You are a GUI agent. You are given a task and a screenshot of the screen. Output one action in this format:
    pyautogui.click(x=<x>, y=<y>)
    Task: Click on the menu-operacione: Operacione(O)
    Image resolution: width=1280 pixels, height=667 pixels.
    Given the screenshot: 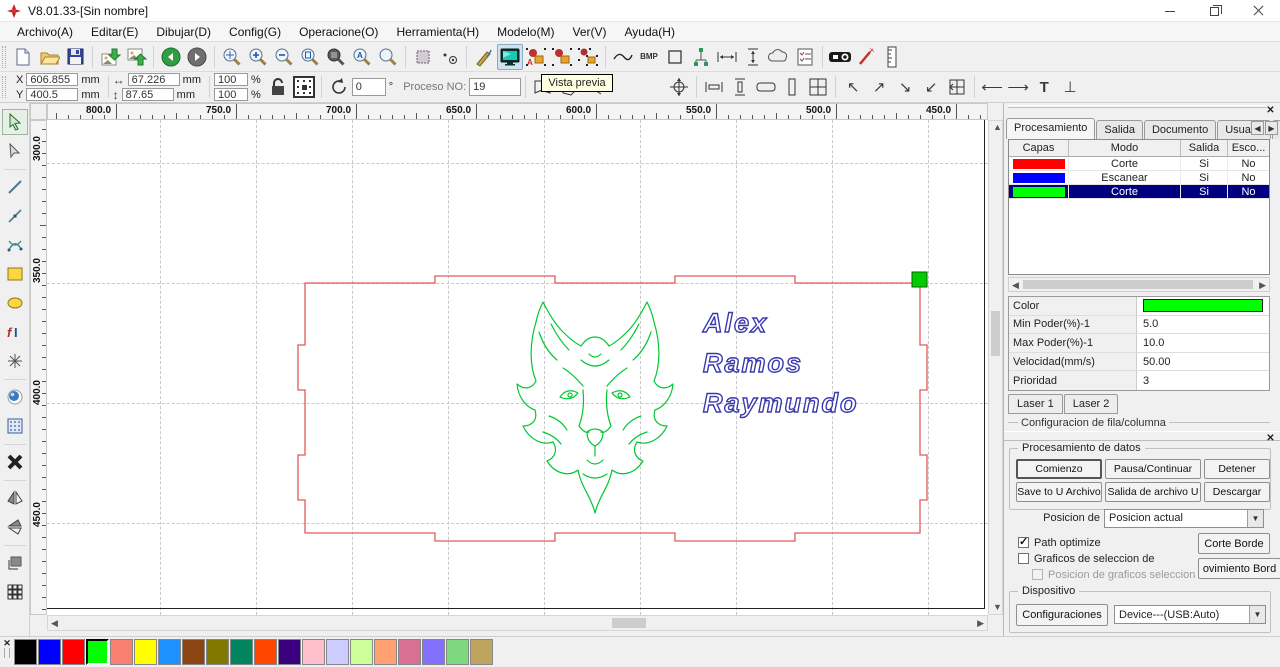 What is the action you would take?
    pyautogui.click(x=338, y=32)
    